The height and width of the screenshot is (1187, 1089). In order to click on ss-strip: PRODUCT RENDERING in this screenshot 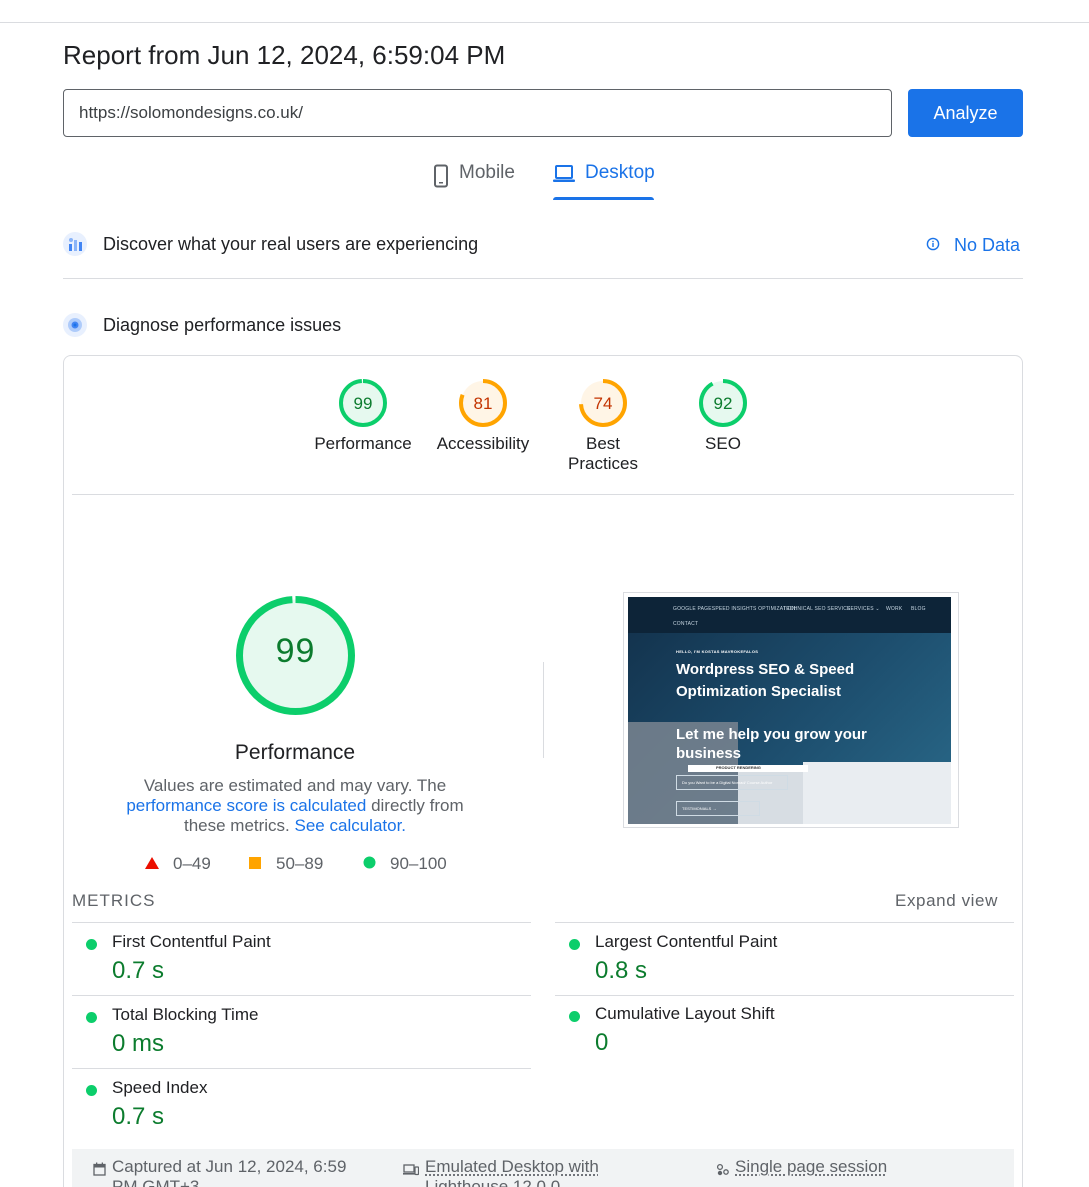, I will do `click(748, 768)`.